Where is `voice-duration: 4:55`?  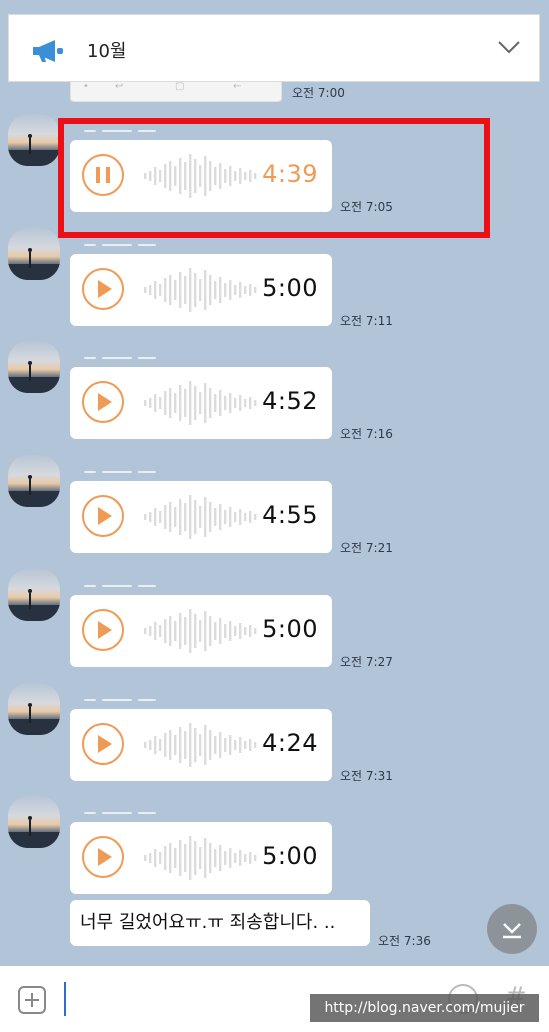
voice-duration: 4:55 is located at coordinates (290, 515).